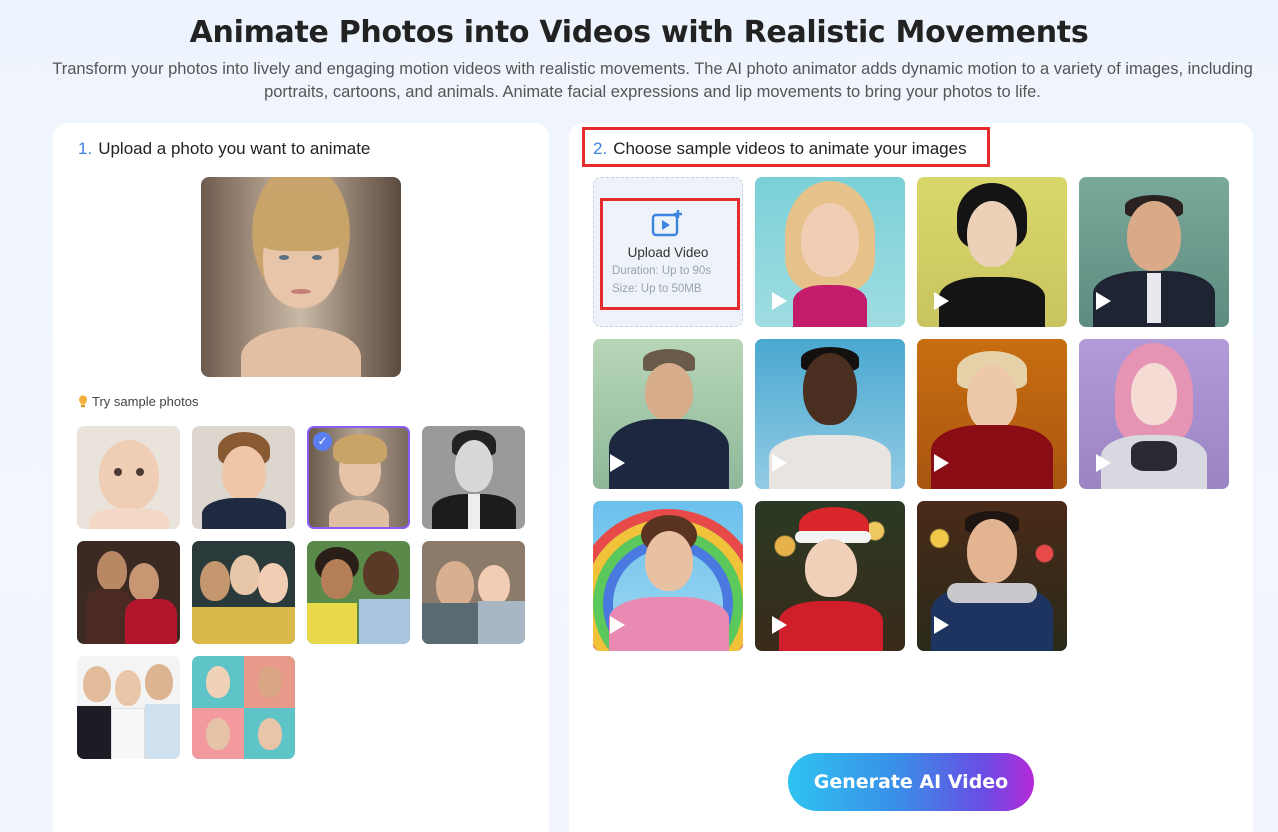 This screenshot has height=832, width=1278. Describe the element at coordinates (243, 707) in the screenshot. I see `sample-photo-four-portraits` at that location.